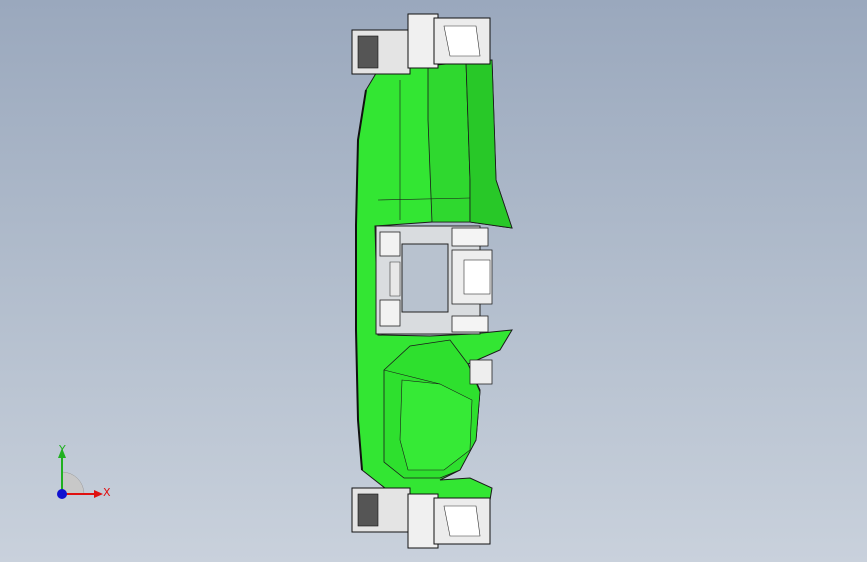 The height and width of the screenshot is (562, 867). I want to click on center-stack-opening, so click(425, 278).